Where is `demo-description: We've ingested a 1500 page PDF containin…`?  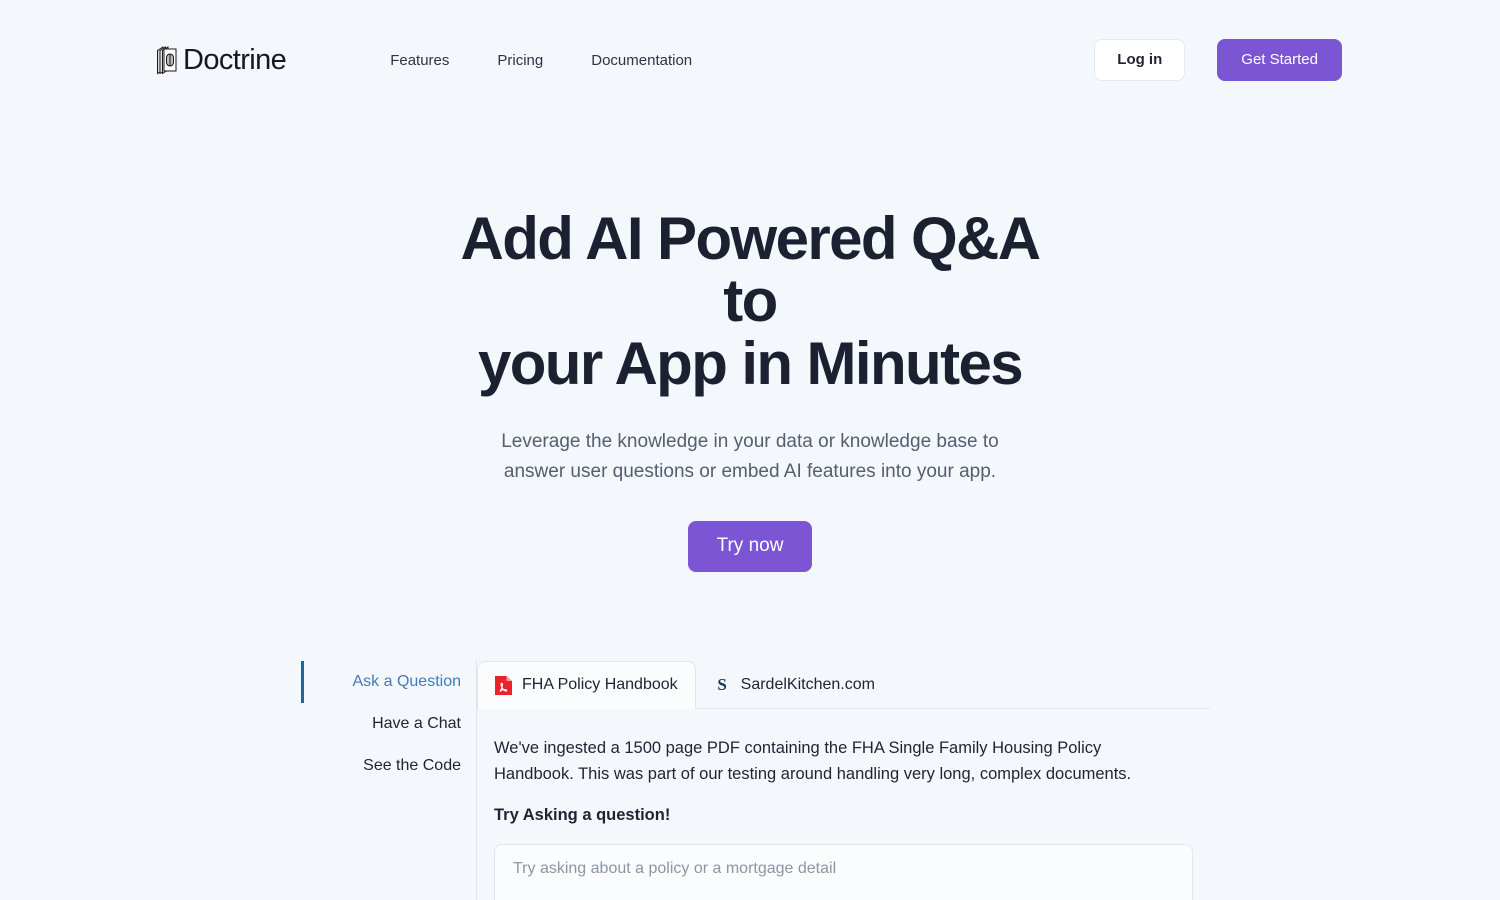
demo-description: We've ingested a 1500 page PDF containin… is located at coordinates (813, 761).